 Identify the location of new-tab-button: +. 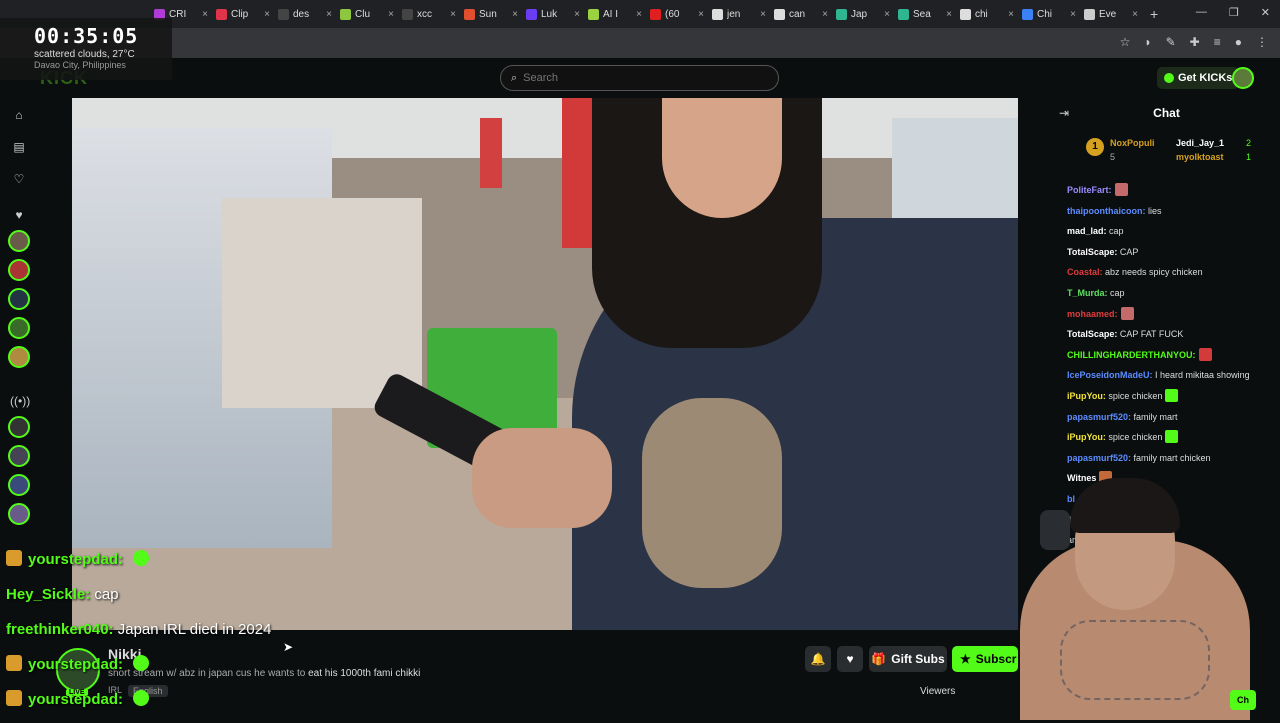
(1154, 14).